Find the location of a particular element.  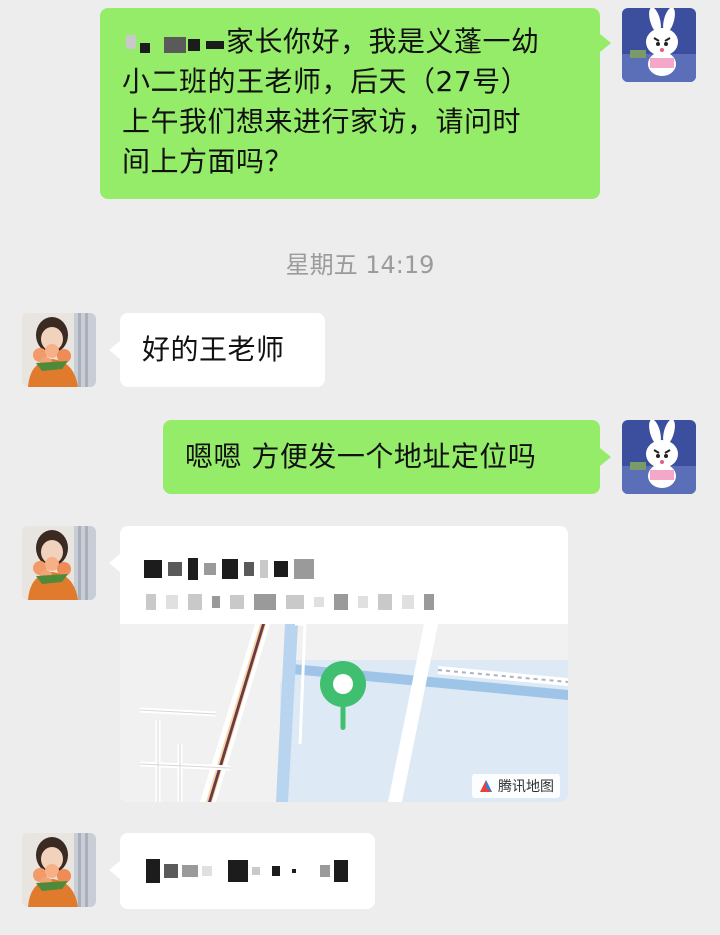

received-message-bubble: 好的王老师 is located at coordinates (222, 350).